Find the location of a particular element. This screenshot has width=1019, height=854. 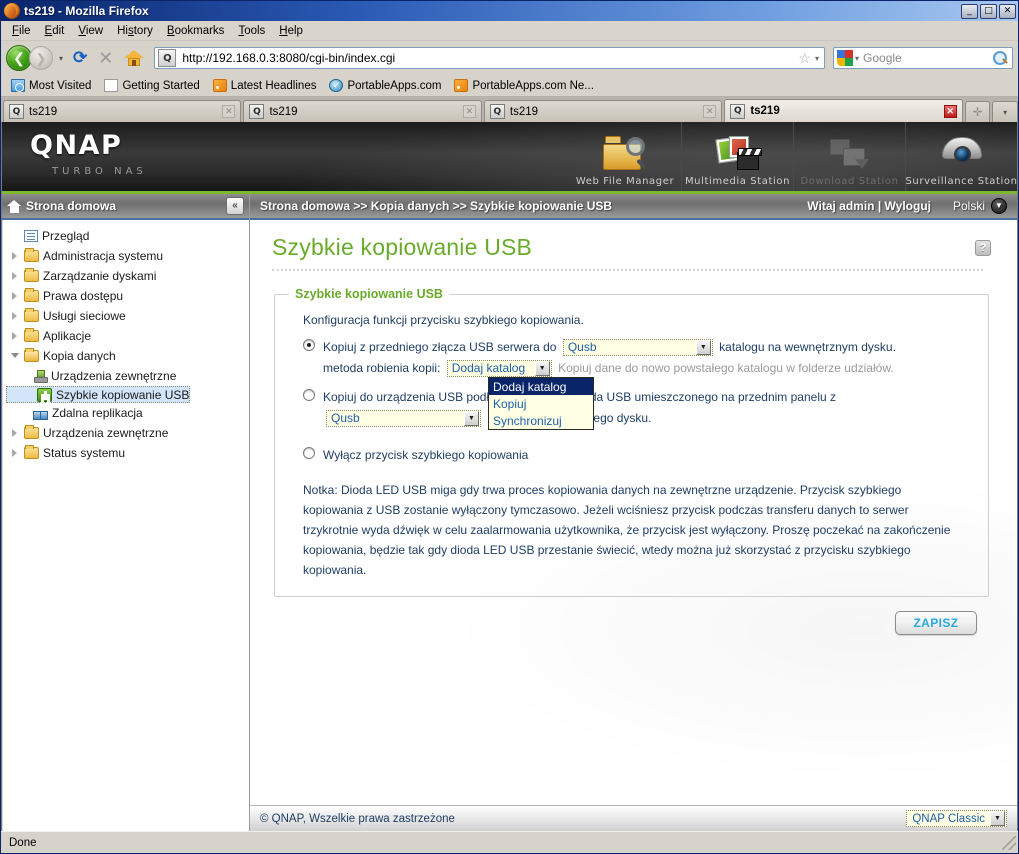

radio-copy-to-usb-device is located at coordinates (309, 395).